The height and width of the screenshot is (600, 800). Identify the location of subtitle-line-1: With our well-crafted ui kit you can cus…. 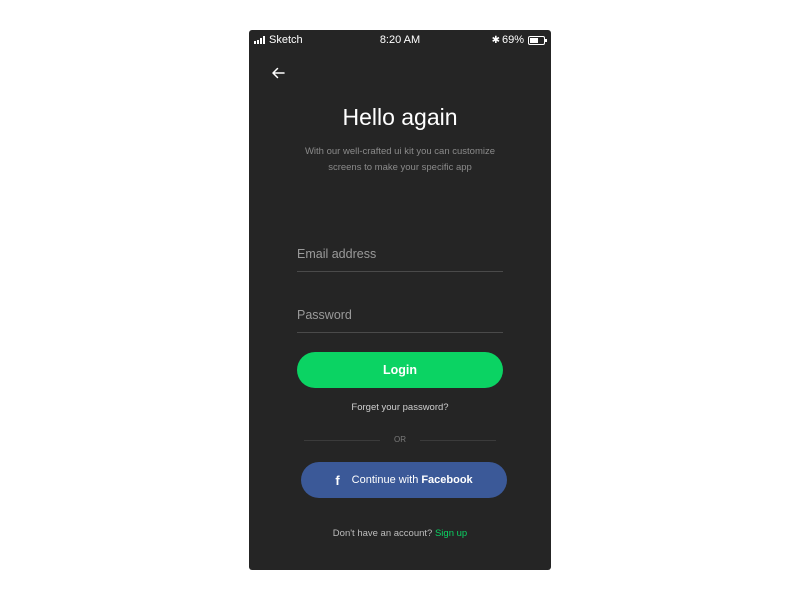
(400, 151).